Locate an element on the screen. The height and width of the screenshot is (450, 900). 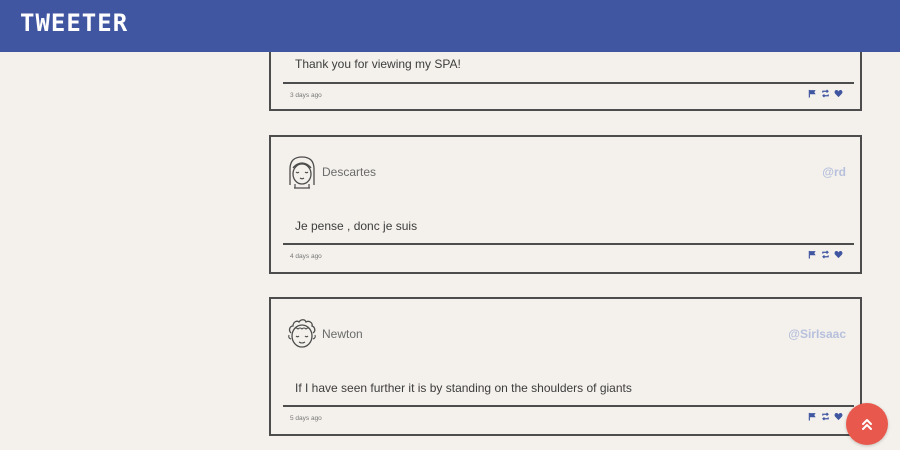
avatar-girl-icon is located at coordinates (302, 172).